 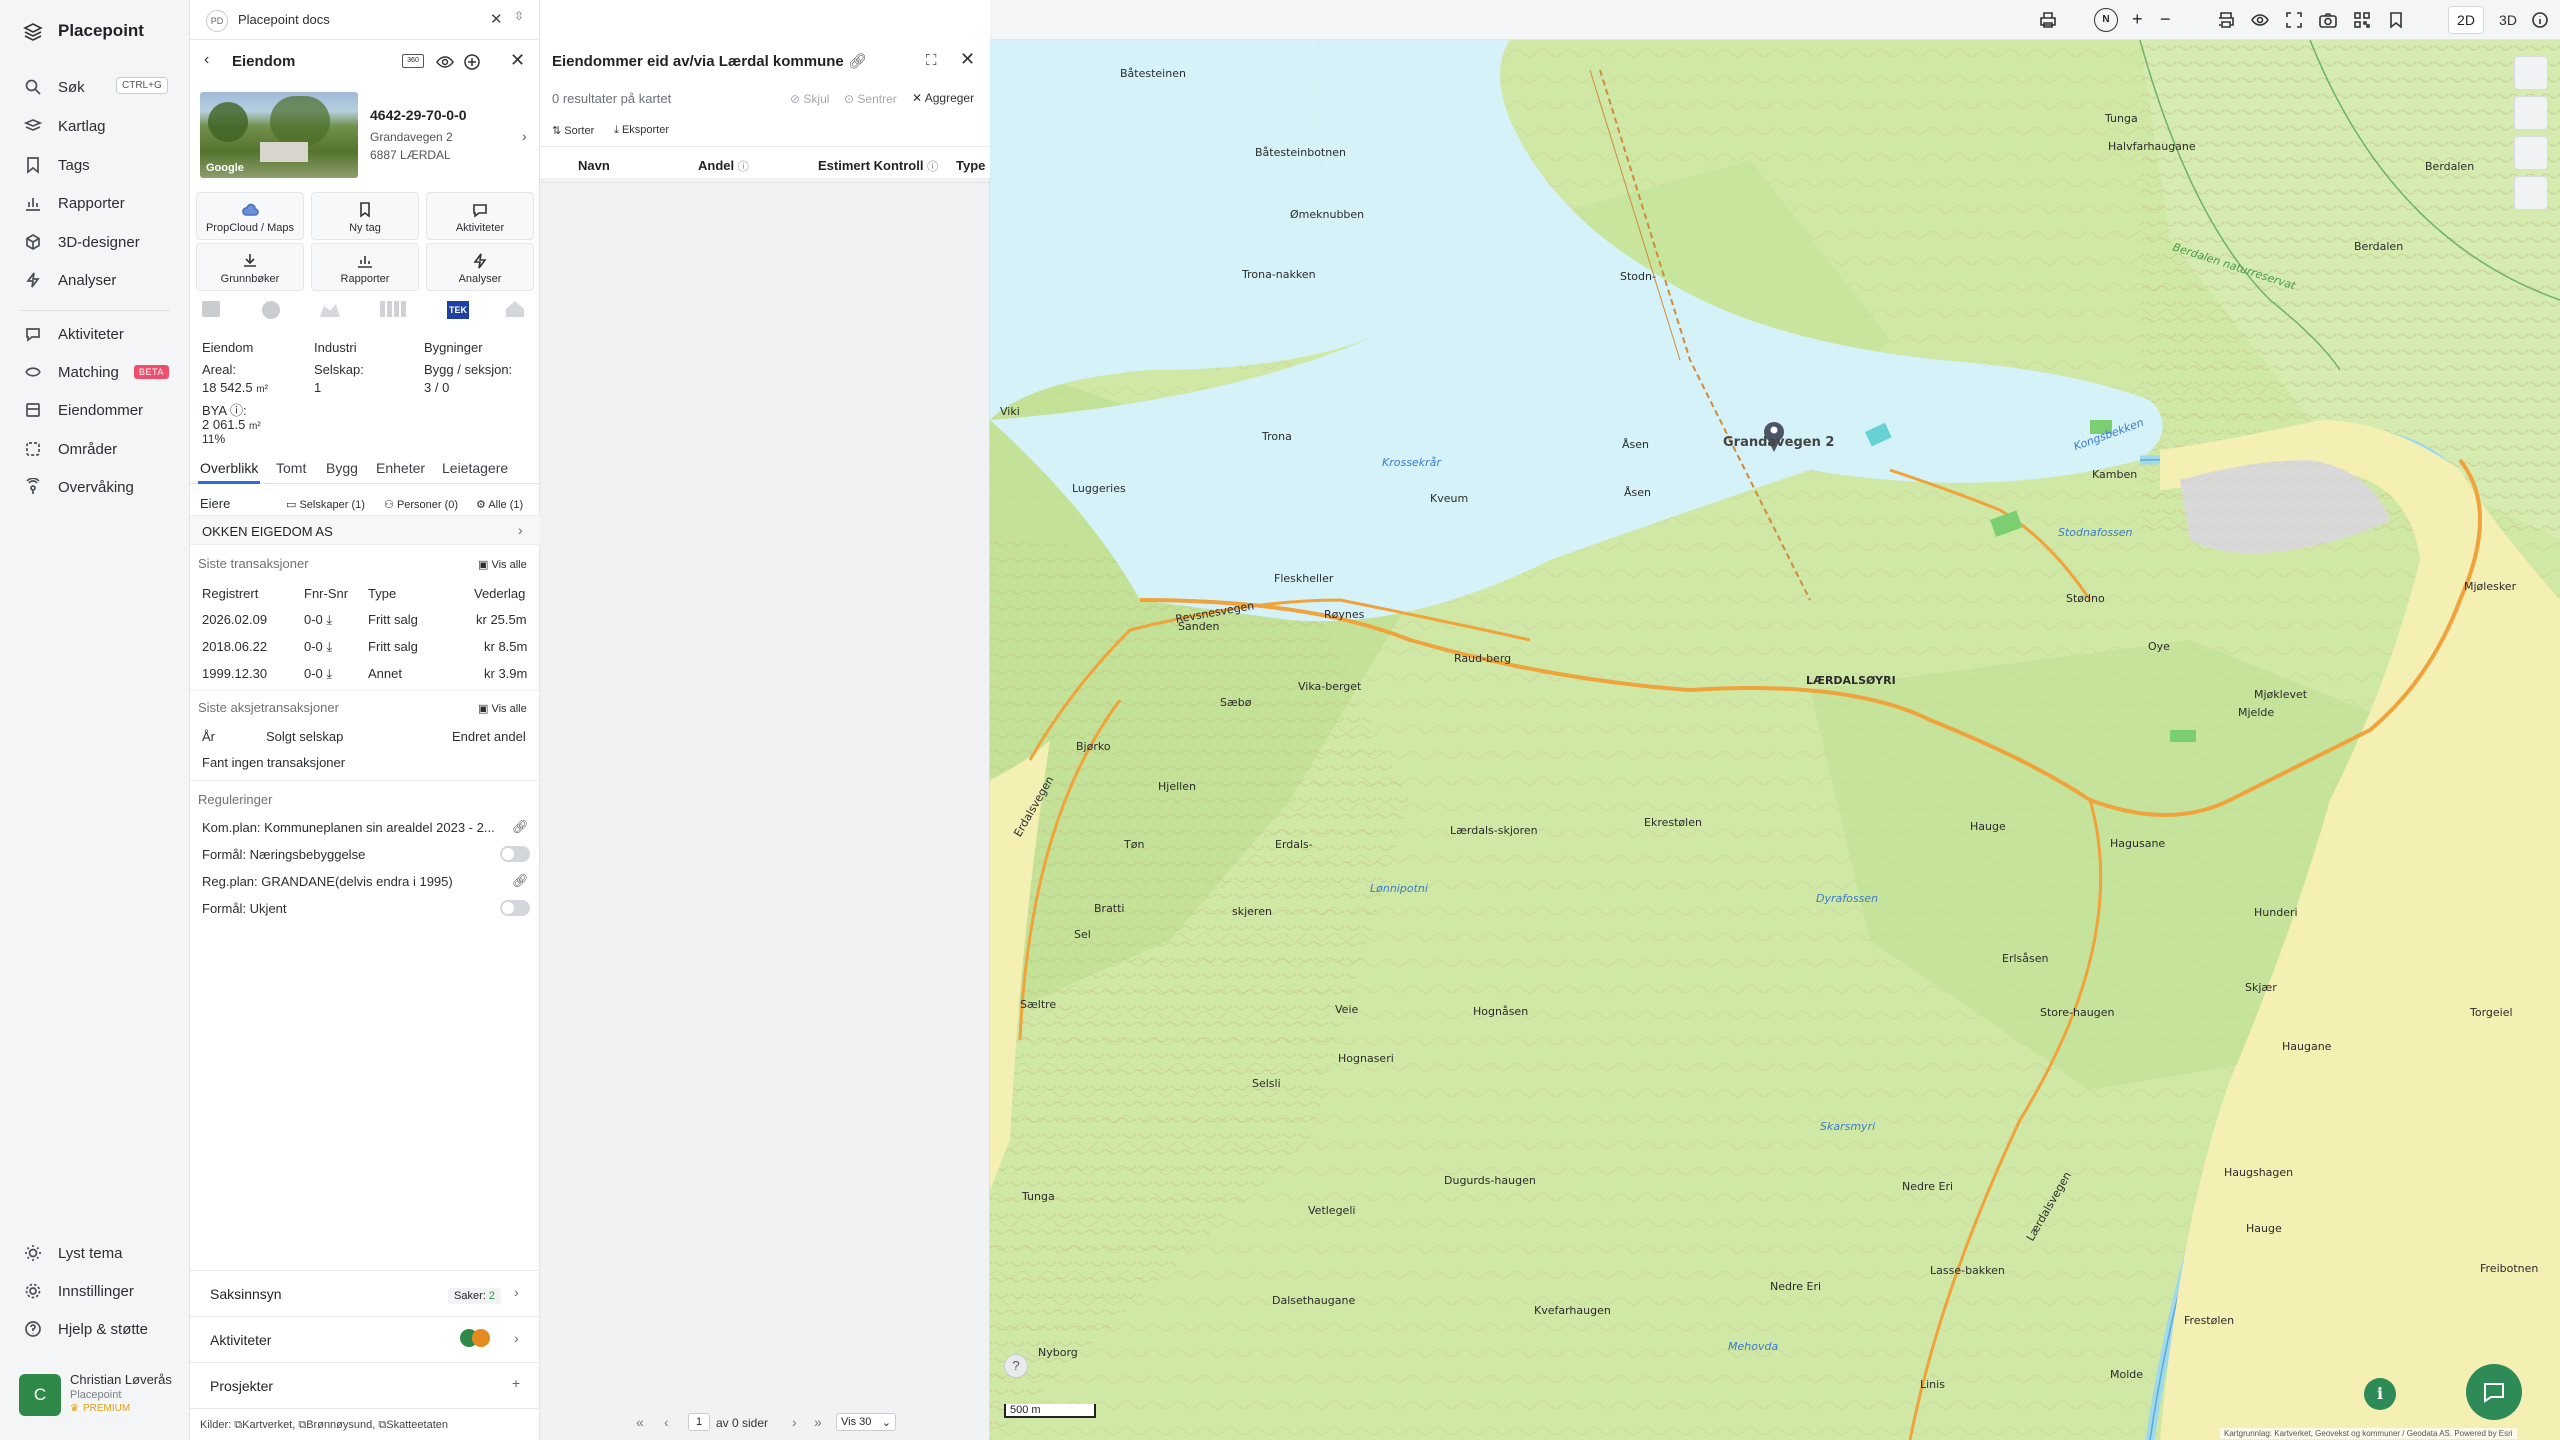 What do you see at coordinates (943, 98) in the screenshot?
I see `aggregate-button: ✕ Aggreger` at bounding box center [943, 98].